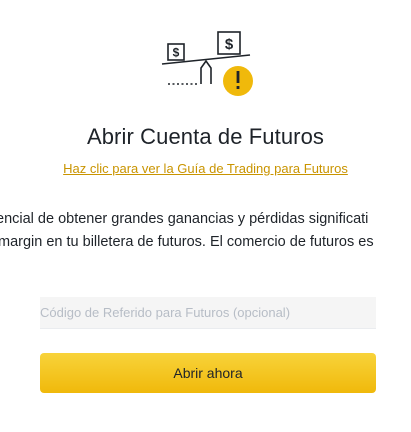 The image size is (411, 432). Describe the element at coordinates (238, 81) in the screenshot. I see `warning-icon` at that location.